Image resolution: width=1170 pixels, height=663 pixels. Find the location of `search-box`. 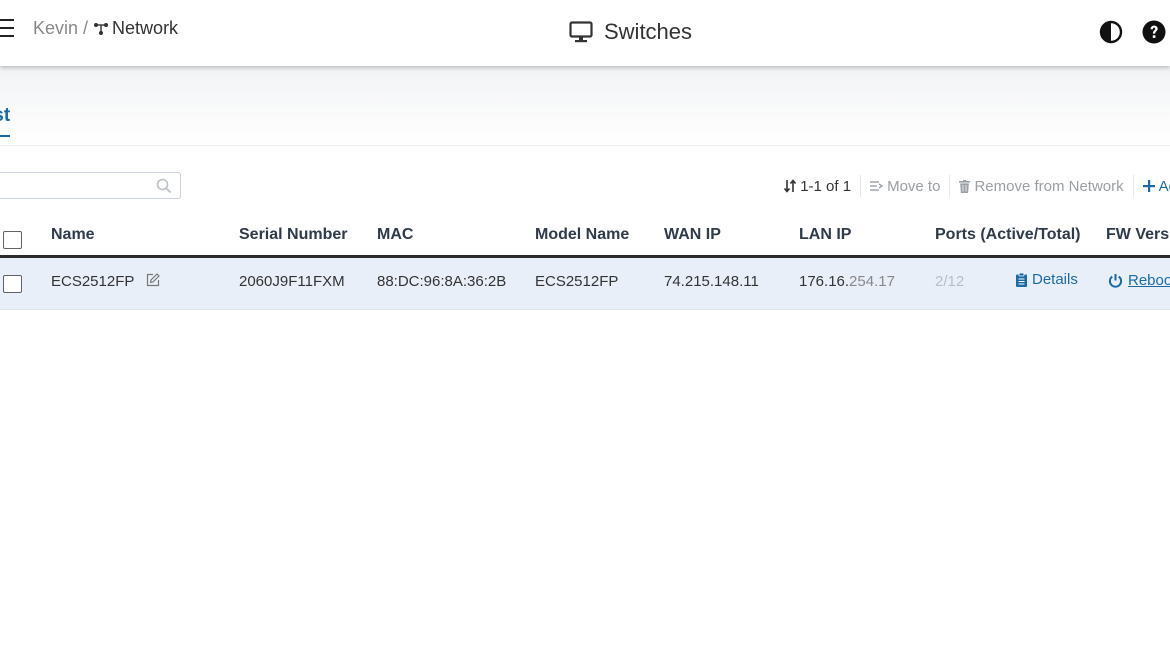

search-box is located at coordinates (90, 185).